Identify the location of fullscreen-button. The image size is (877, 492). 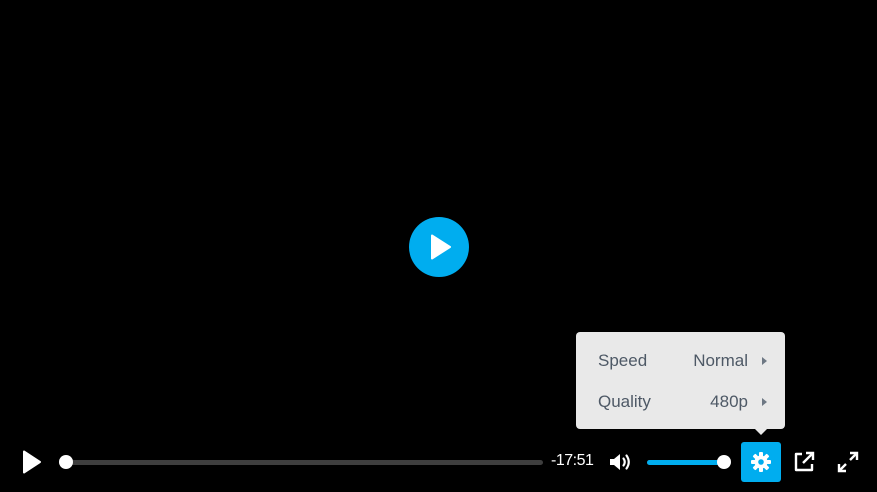
(848, 462).